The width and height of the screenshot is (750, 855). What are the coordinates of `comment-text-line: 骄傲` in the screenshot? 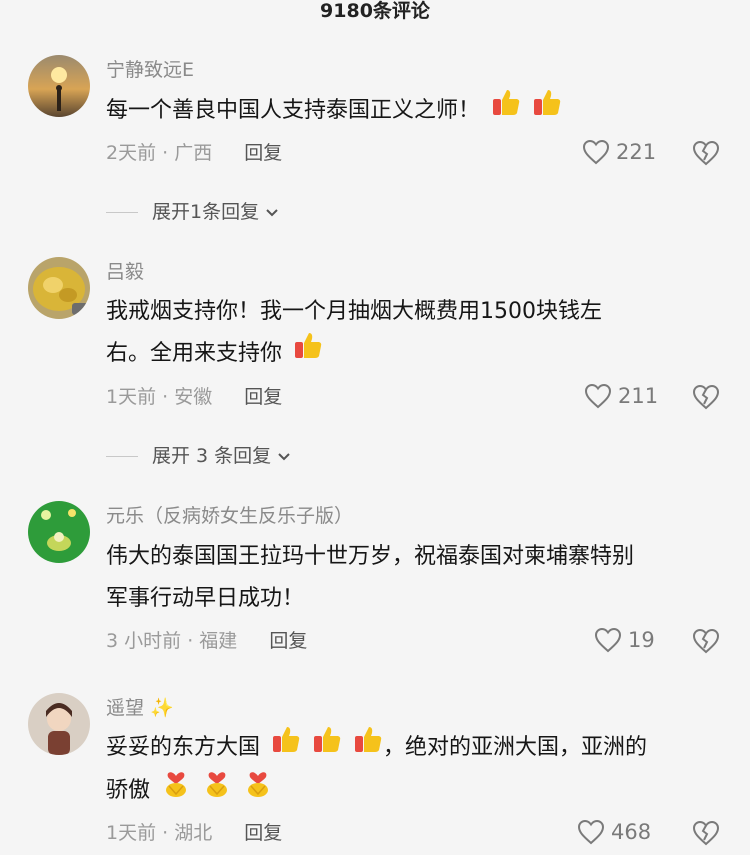 It's located at (416, 791).